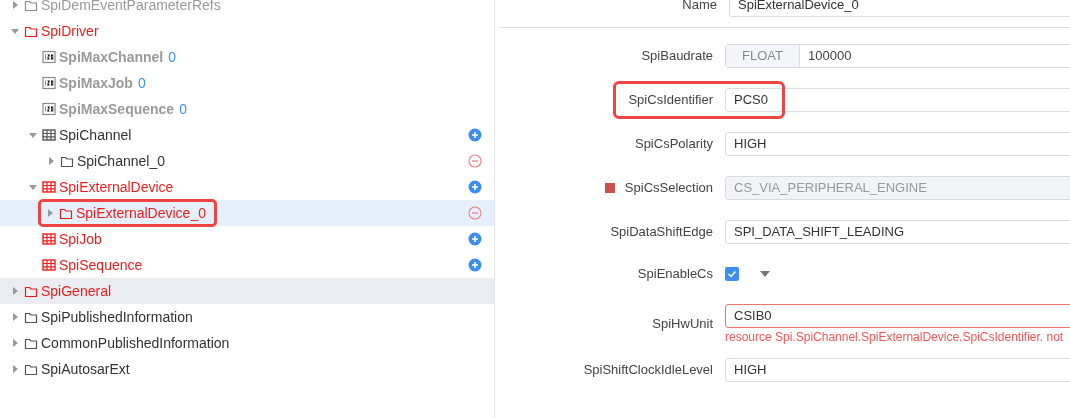 This screenshot has width=1070, height=418. What do you see at coordinates (247, 343) in the screenshot?
I see `tree-row: CommonPublishedInformation` at bounding box center [247, 343].